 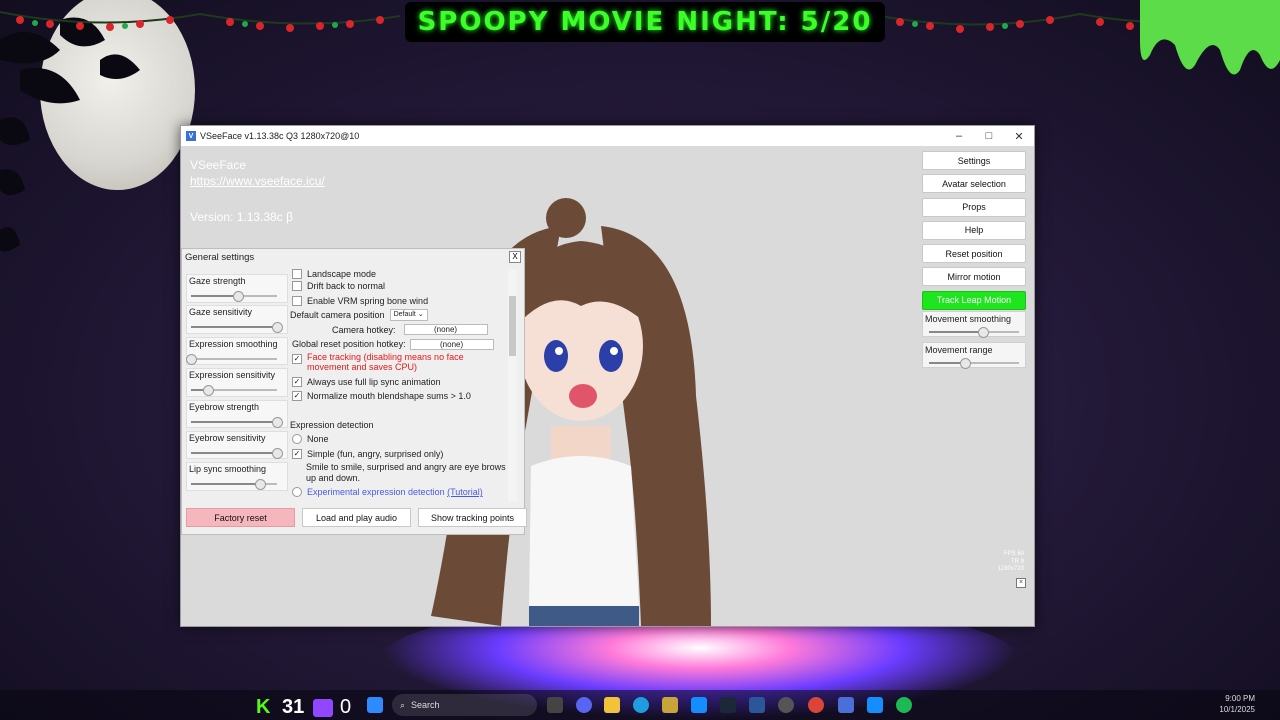 I want to click on website-link: https://www.vseeface.icu/, so click(x=257, y=181).